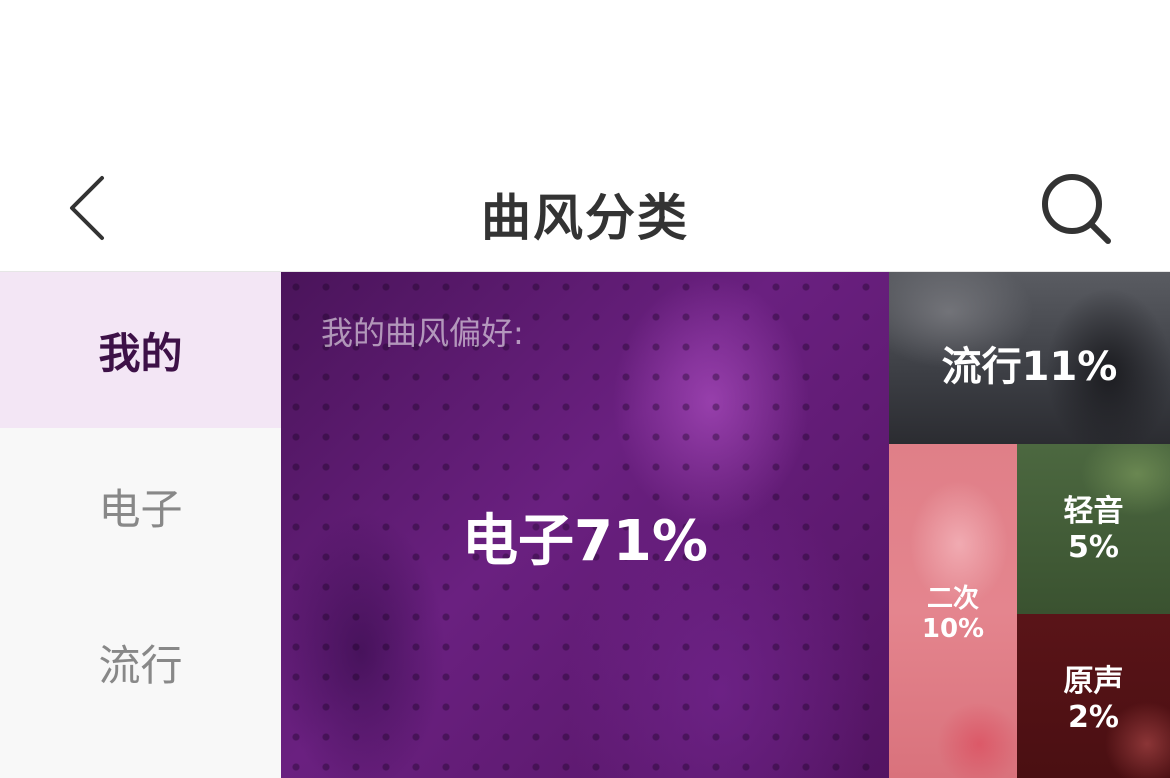 The height and width of the screenshot is (778, 1170). I want to click on sidebar-item-mine: 我的, so click(140, 350).